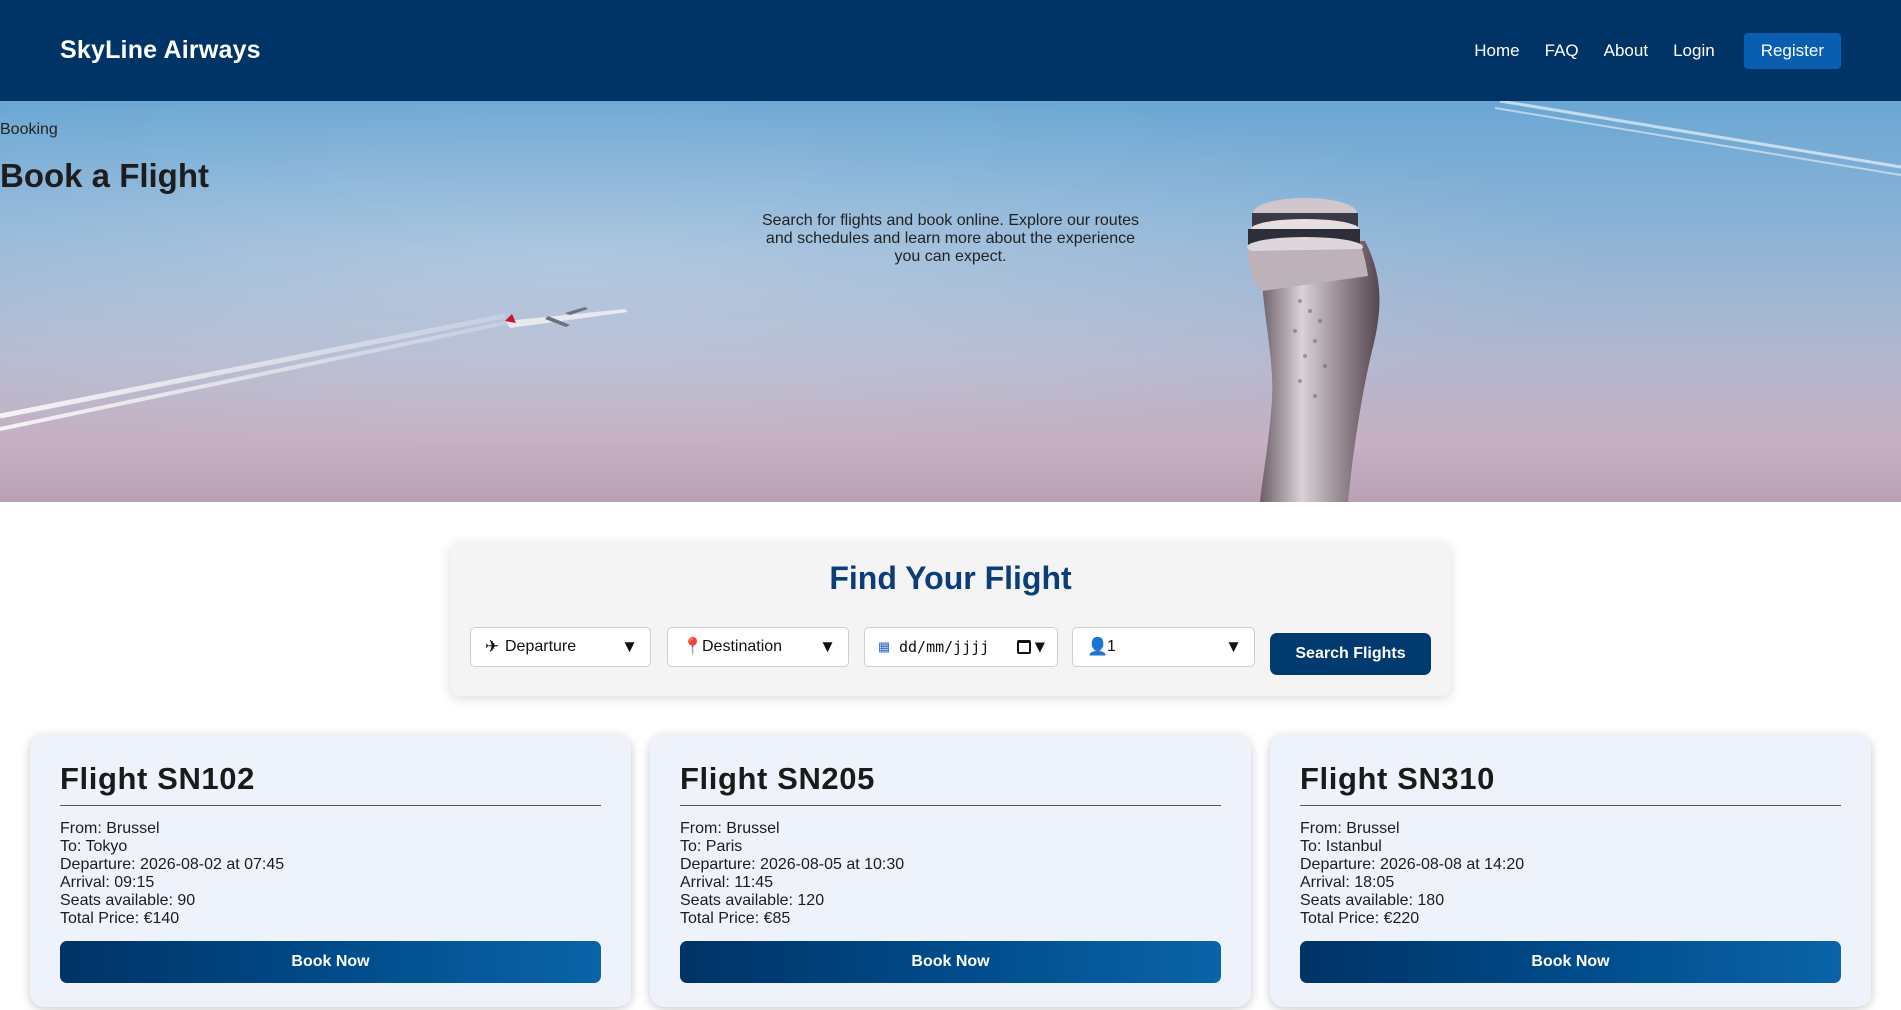 The width and height of the screenshot is (1901, 1010). I want to click on search-title: Find Your Flight, so click(950, 578).